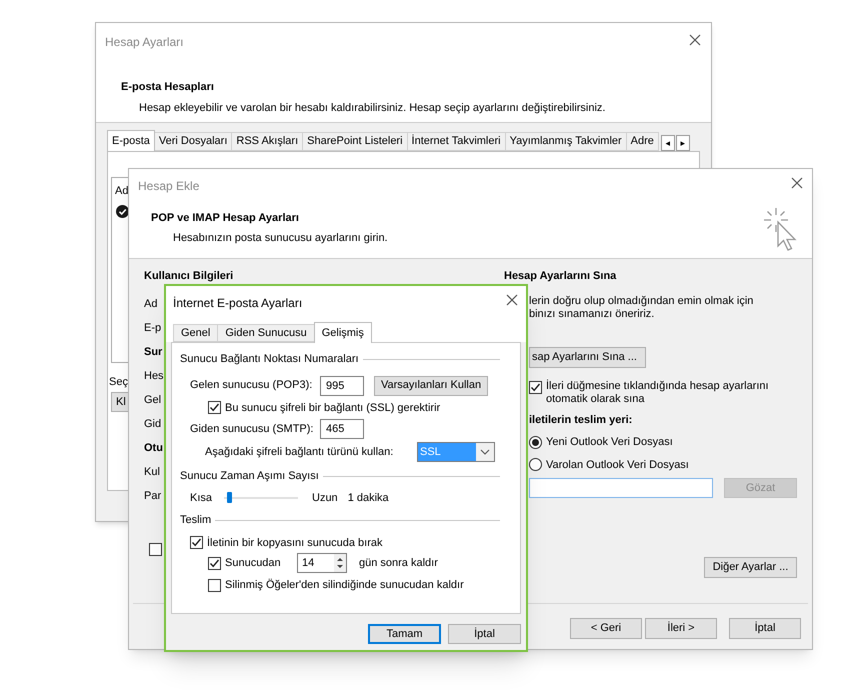  Describe the element at coordinates (344, 585) in the screenshot. I see `checkbox-label: Silinmiş Öğeler'den silindiğinde sunucudan kaldır` at that location.